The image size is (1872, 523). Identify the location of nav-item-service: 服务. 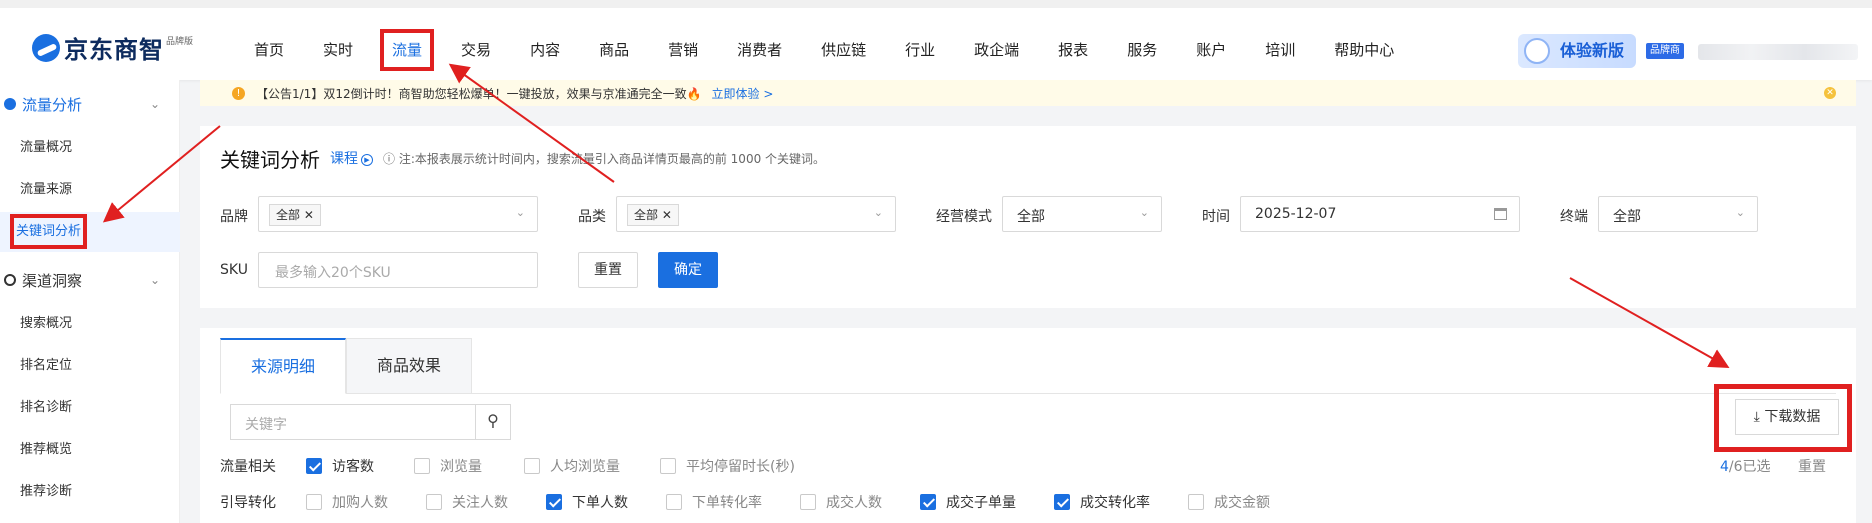
(1142, 50).